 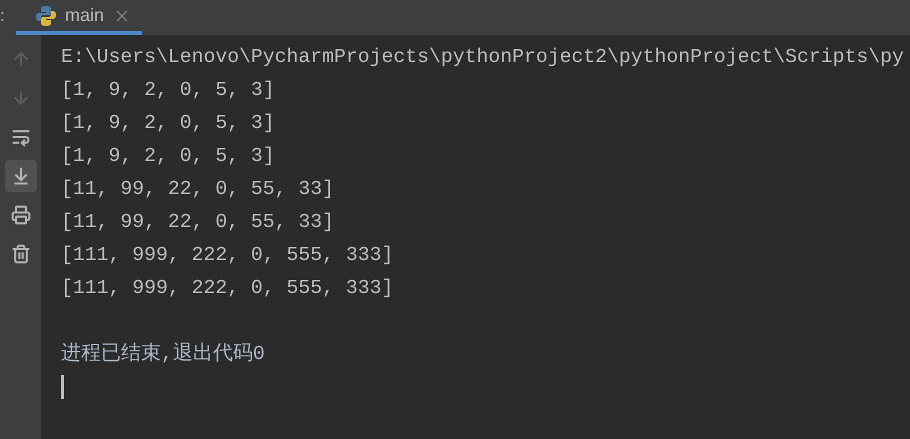 What do you see at coordinates (62, 387) in the screenshot?
I see `text-cursor` at bounding box center [62, 387].